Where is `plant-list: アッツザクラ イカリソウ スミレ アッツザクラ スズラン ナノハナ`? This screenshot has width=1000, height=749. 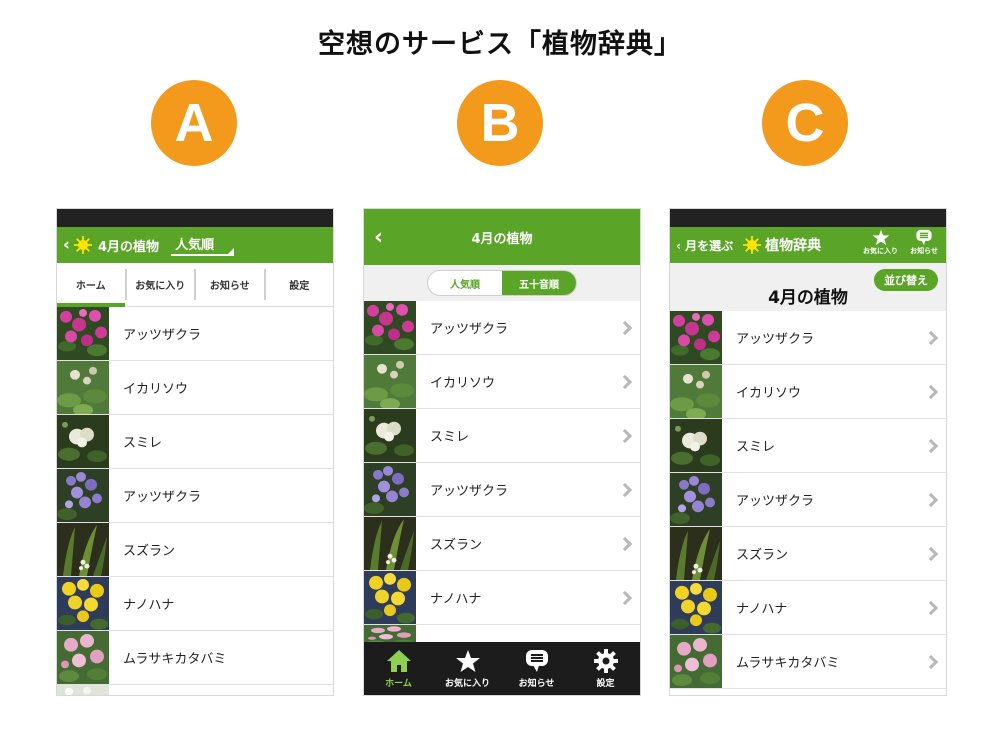
plant-list: アッツザクラ イカリソウ スミレ アッツザクラ スズラン ナノハナ is located at coordinates (502, 474).